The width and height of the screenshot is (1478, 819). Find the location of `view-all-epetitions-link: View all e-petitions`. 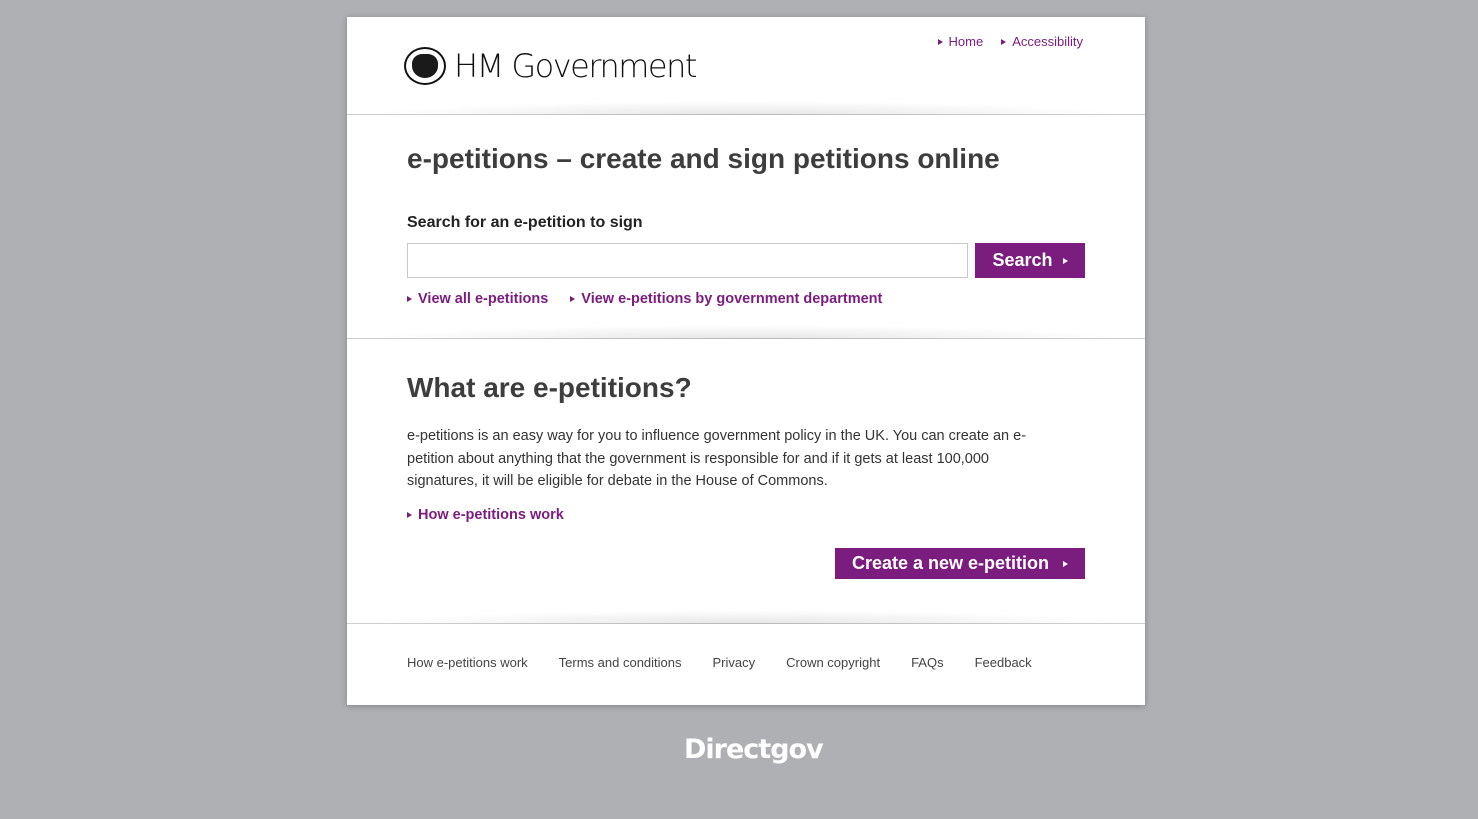

view-all-epetitions-link: View all e-petitions is located at coordinates (477, 299).